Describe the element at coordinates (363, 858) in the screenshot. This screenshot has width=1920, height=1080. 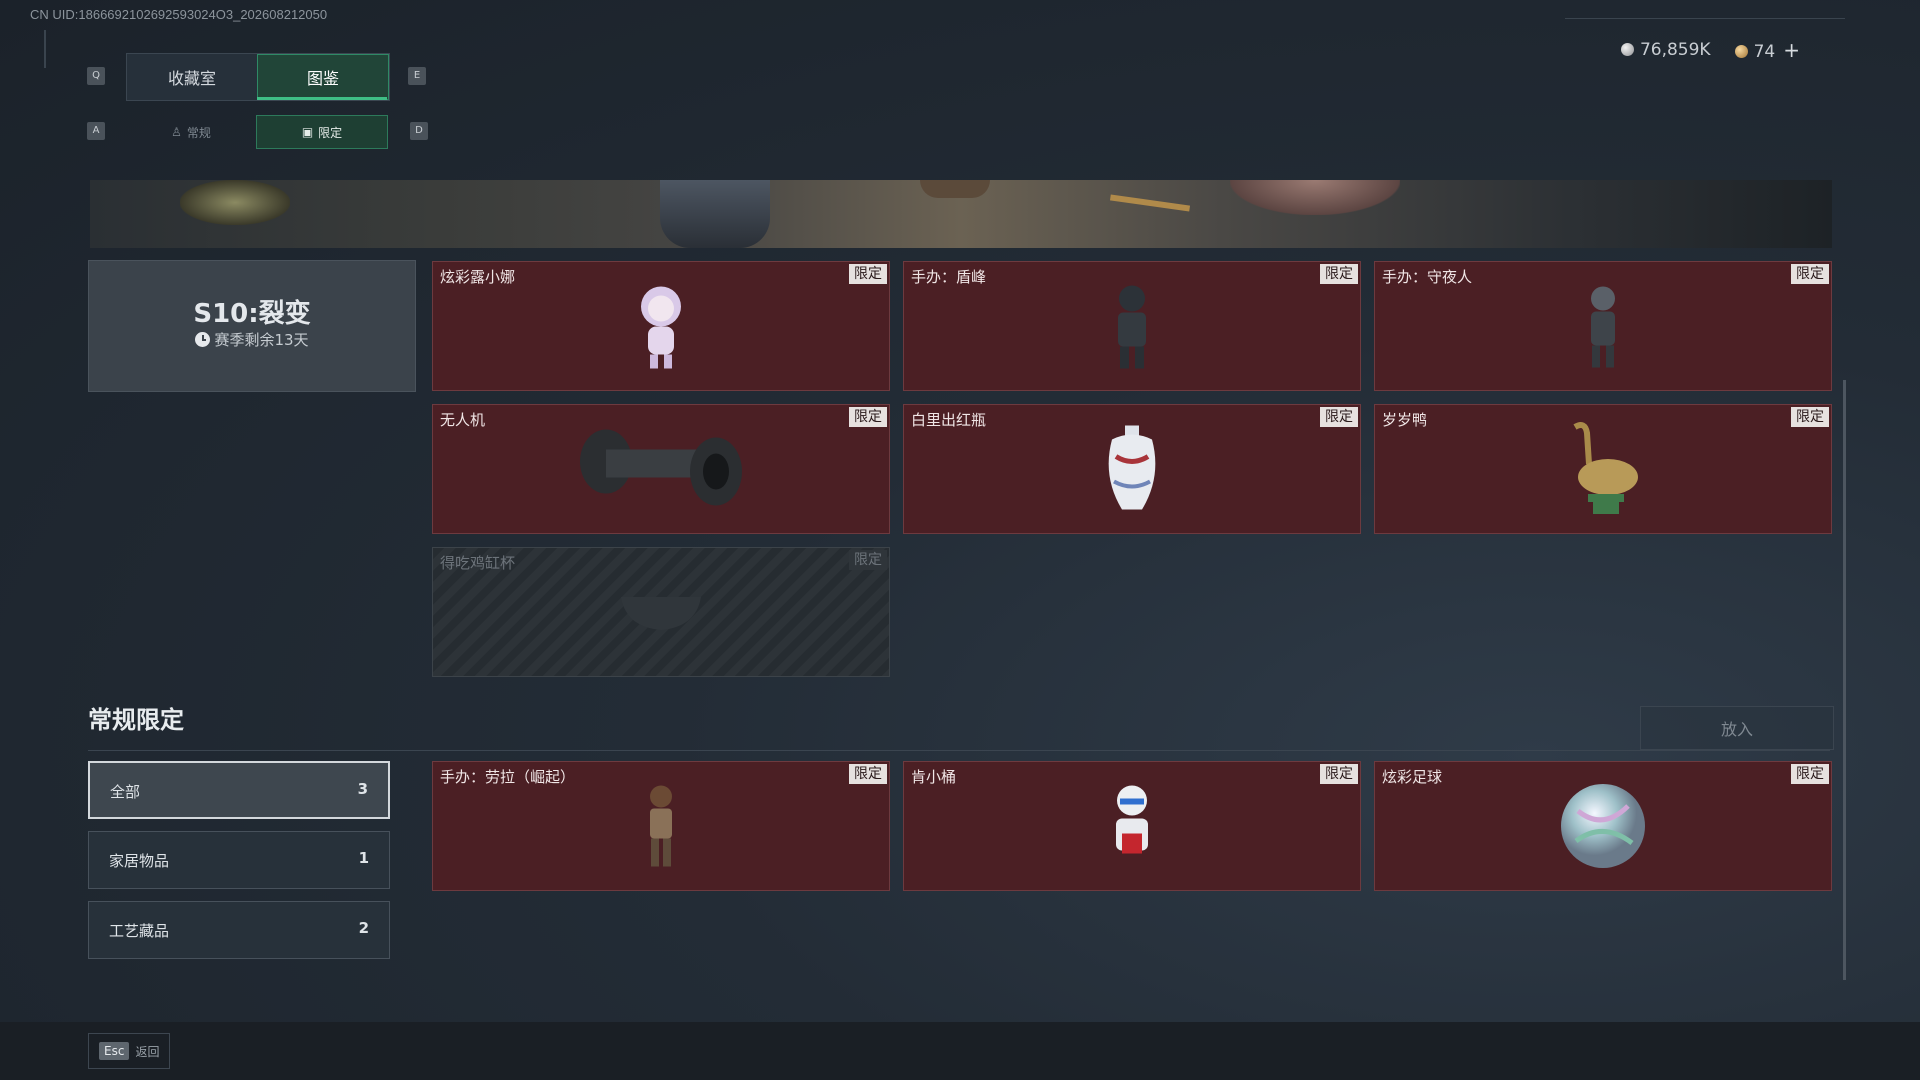
I see `category-count: 1` at that location.